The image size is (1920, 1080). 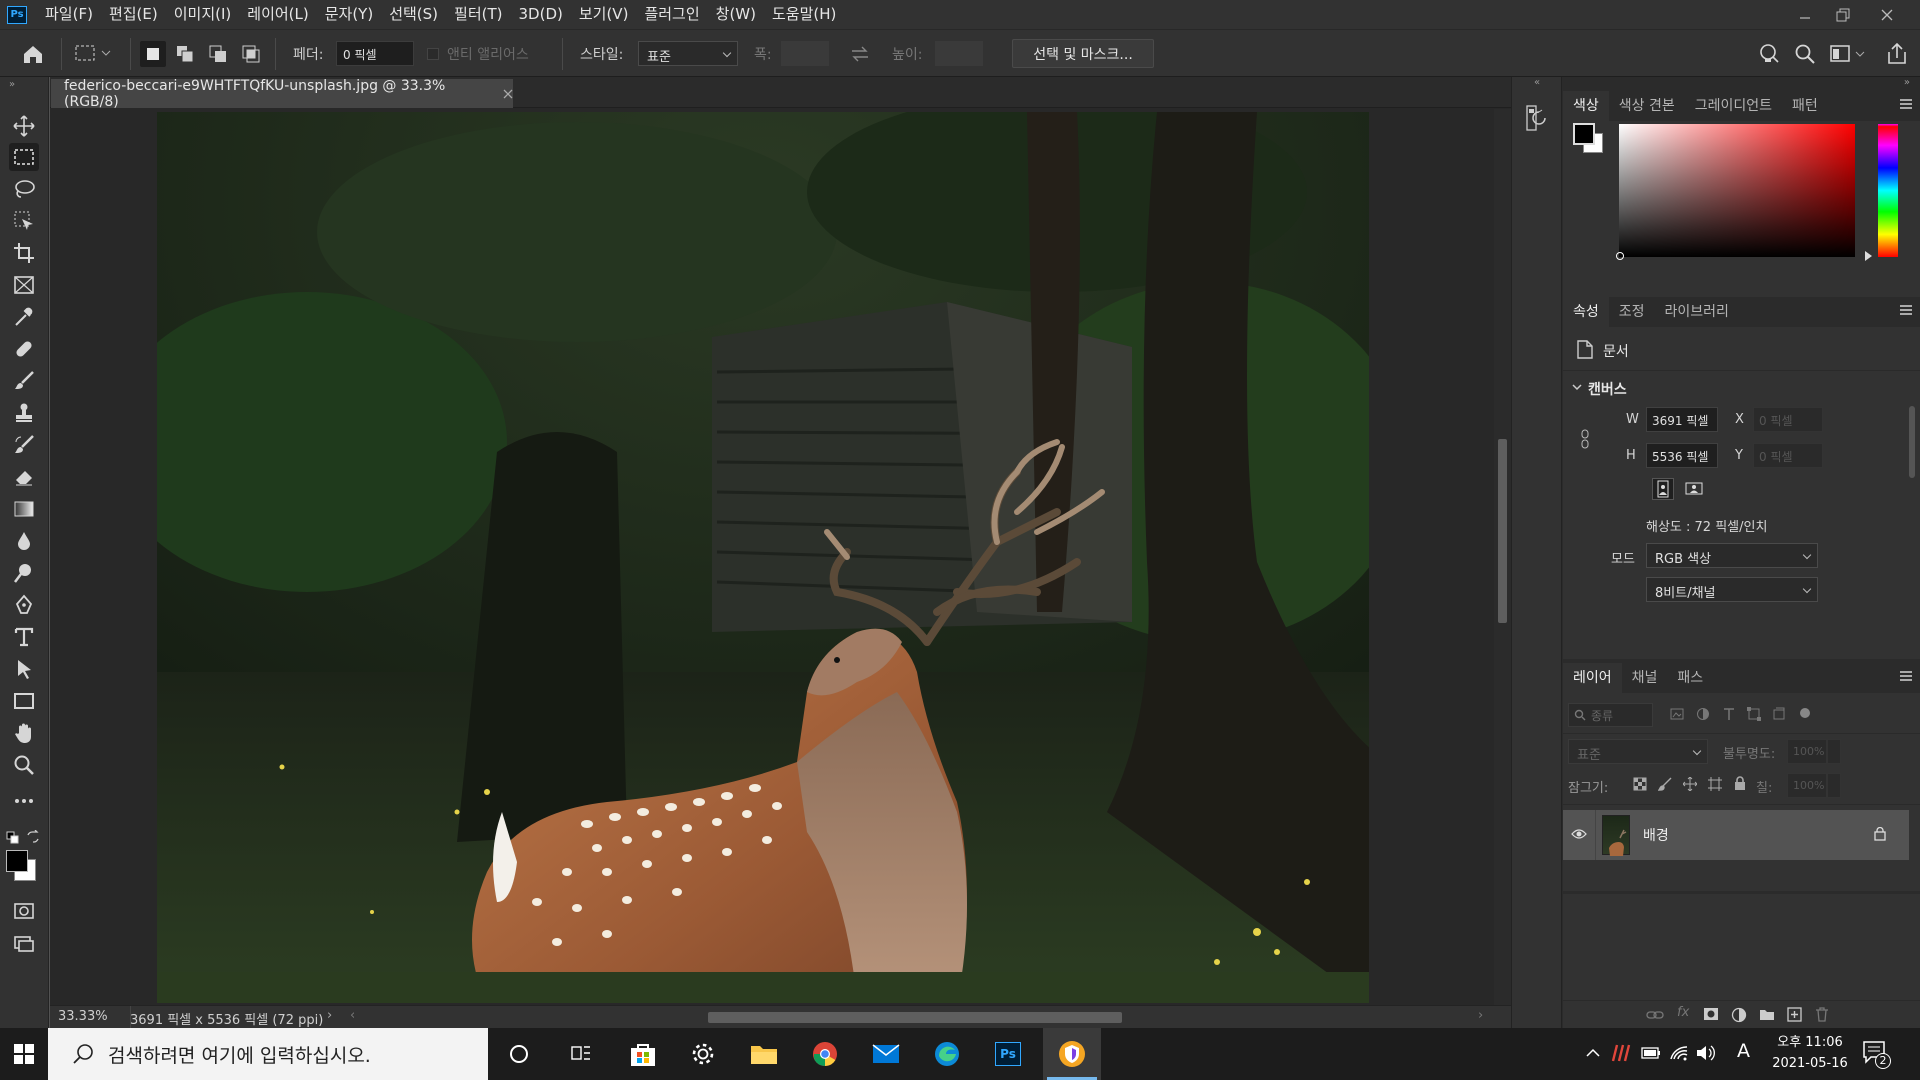 What do you see at coordinates (24, 801) in the screenshot?
I see `edit-toolbar-button` at bounding box center [24, 801].